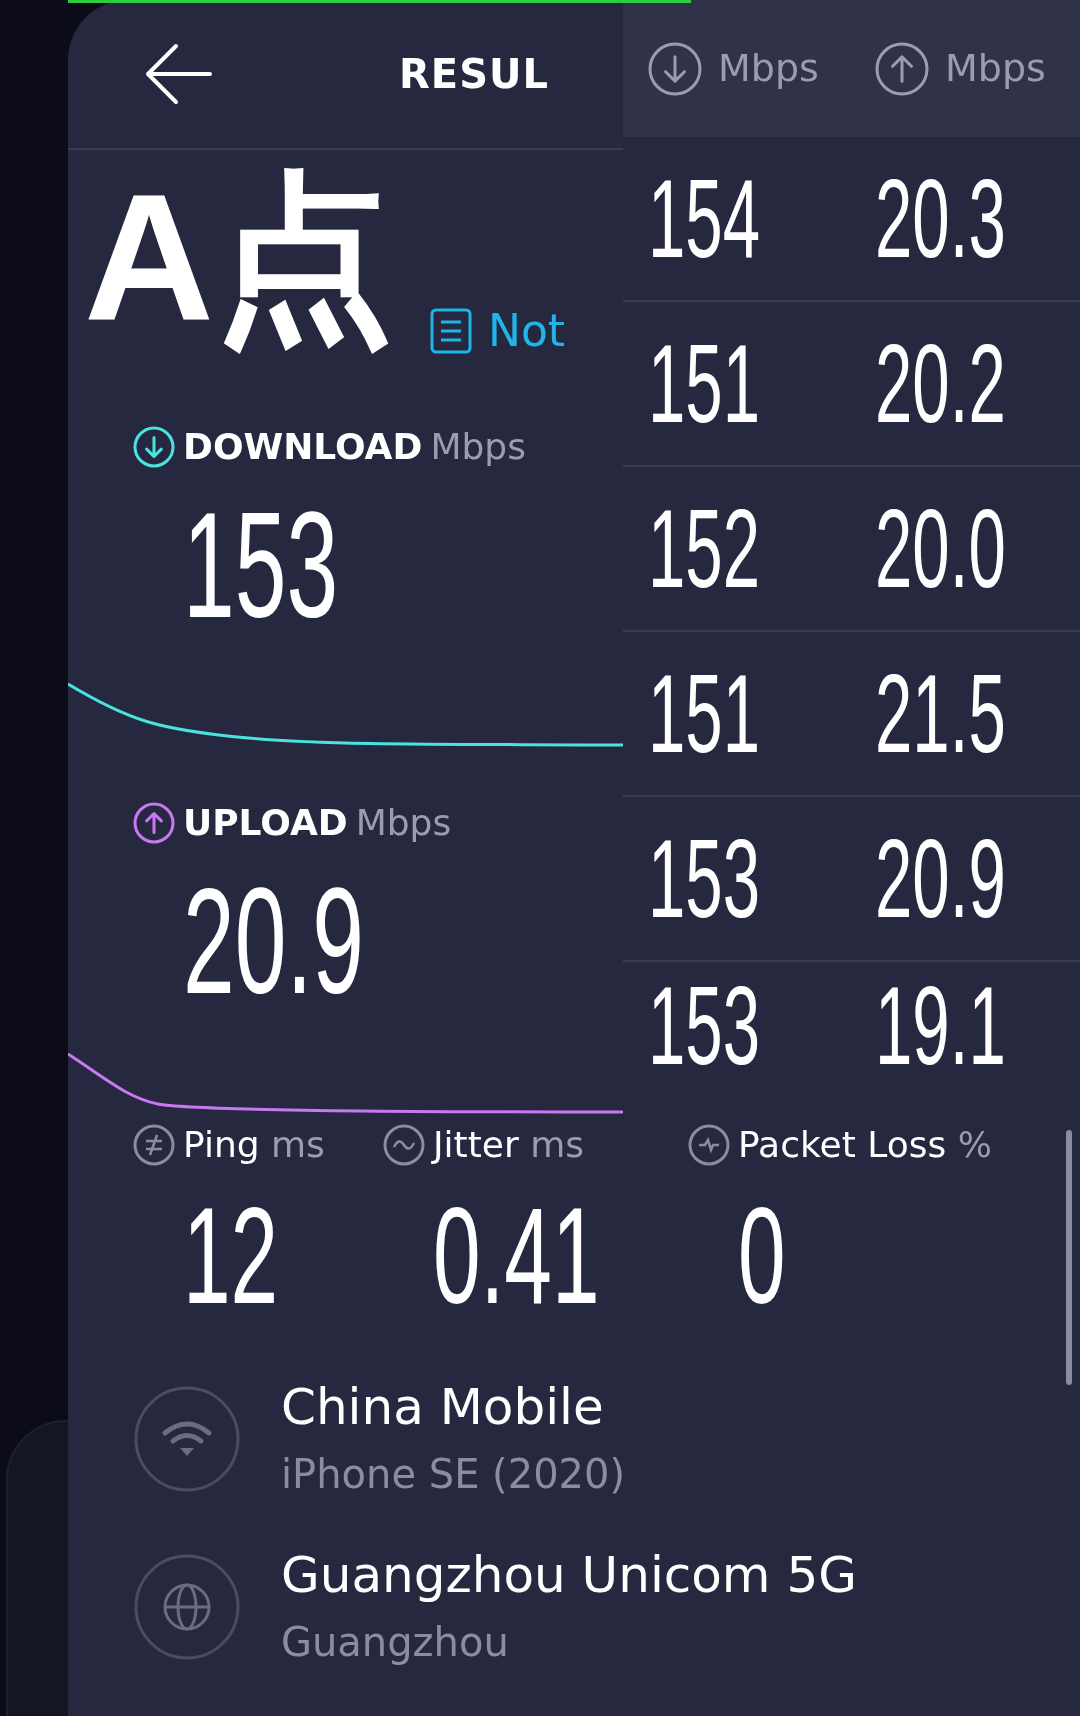 This screenshot has width=1080, height=1716. What do you see at coordinates (239, 258) in the screenshot?
I see `location-label: A点` at bounding box center [239, 258].